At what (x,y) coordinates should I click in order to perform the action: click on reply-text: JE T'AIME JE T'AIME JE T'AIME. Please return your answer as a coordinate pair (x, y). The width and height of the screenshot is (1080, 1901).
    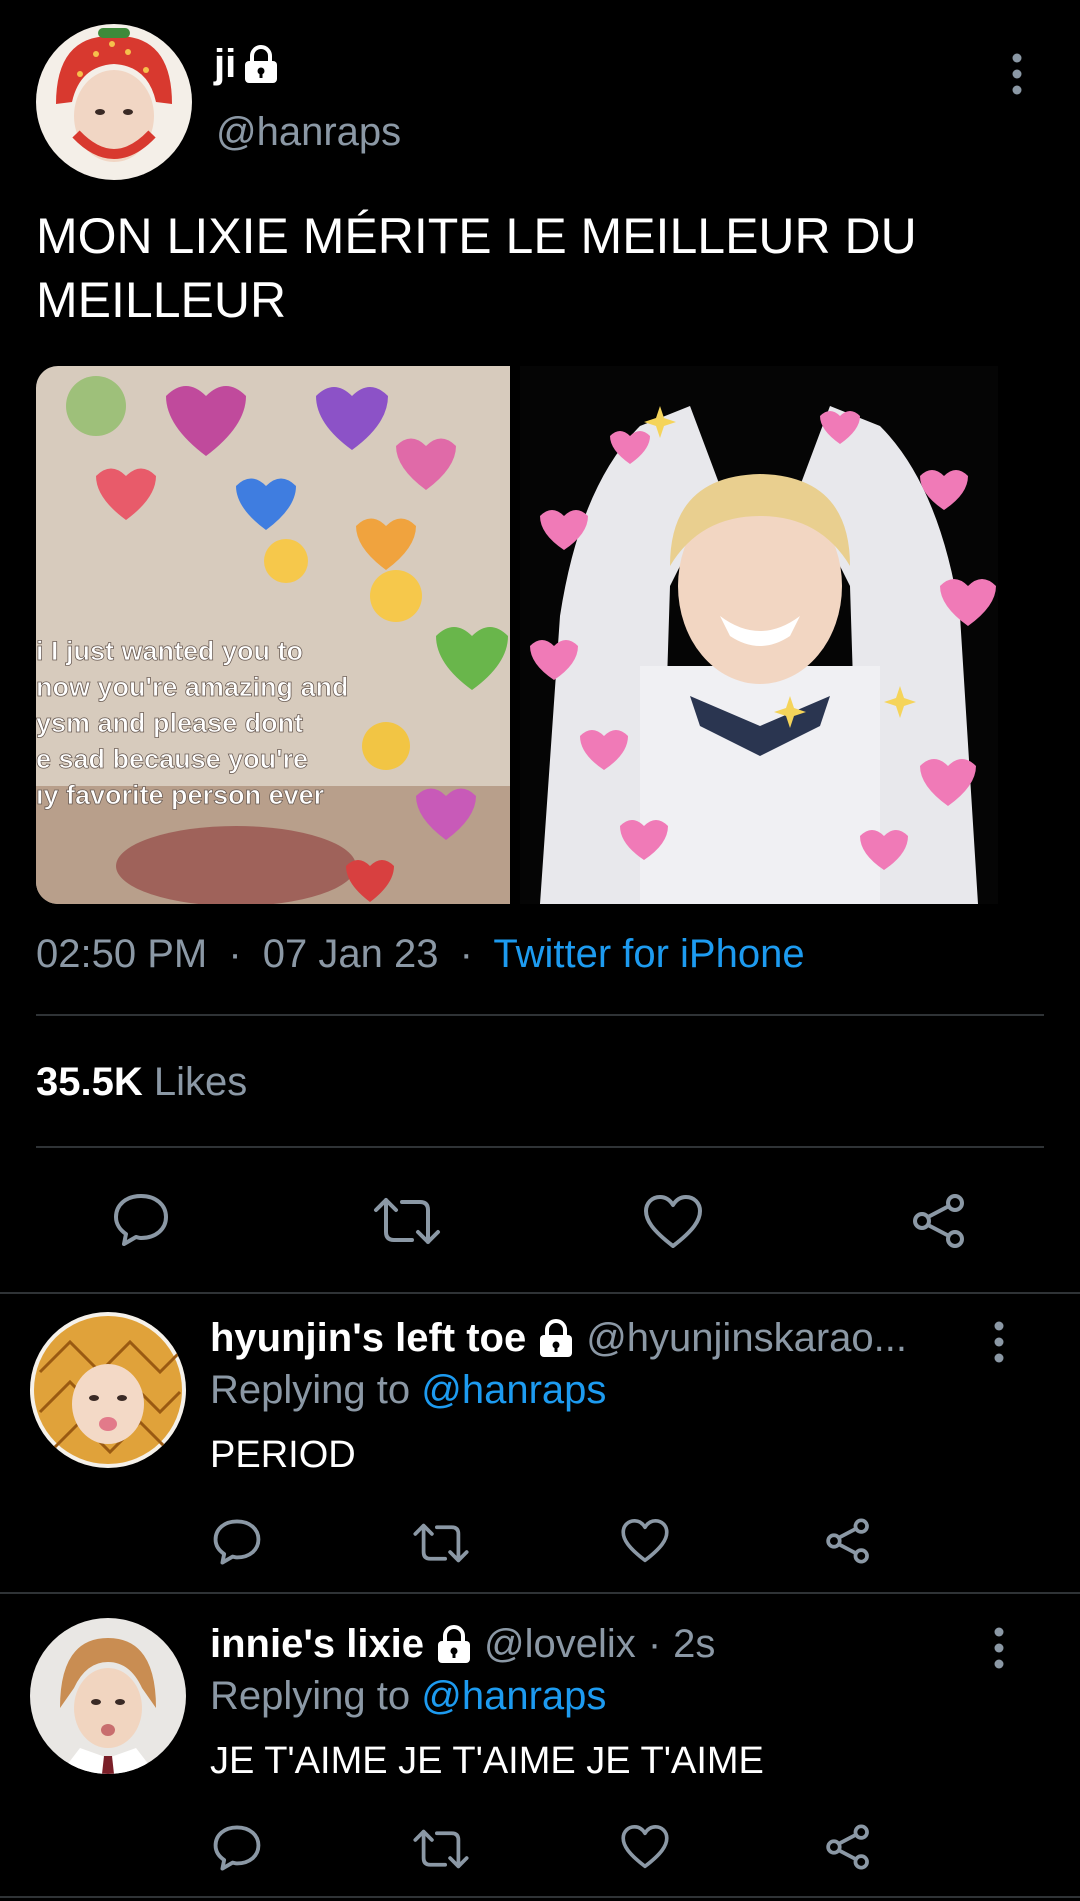
    Looking at the image, I should click on (487, 1761).